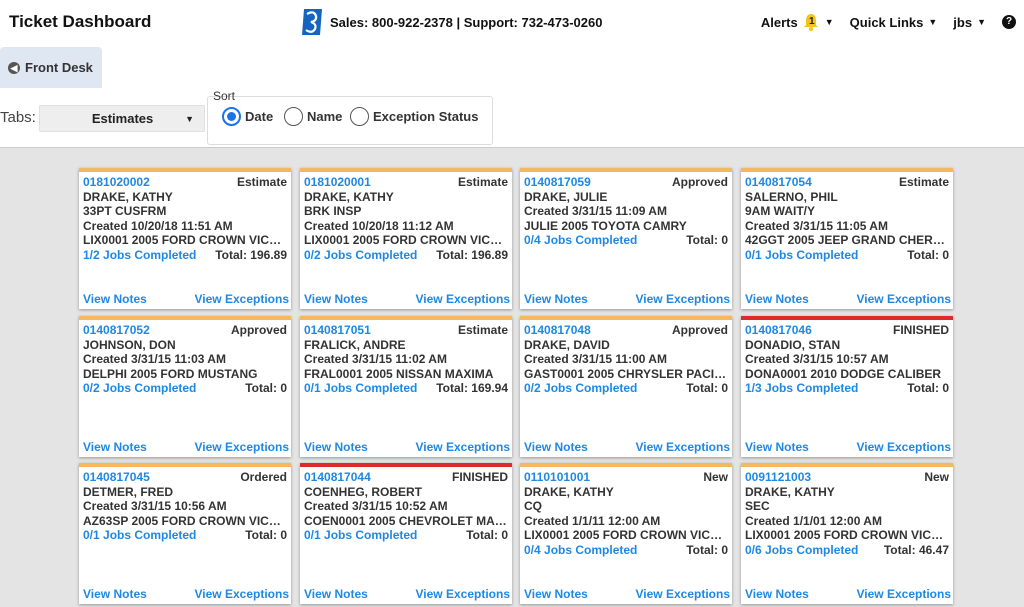  I want to click on ticket-number-link: 0140817052, so click(116, 330).